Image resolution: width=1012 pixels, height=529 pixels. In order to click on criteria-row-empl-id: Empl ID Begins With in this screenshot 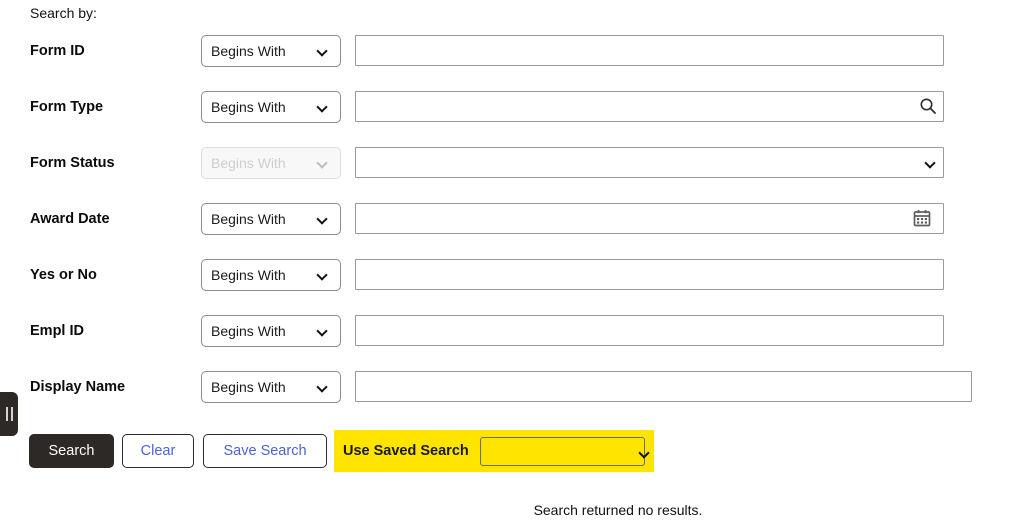, I will do `click(506, 341)`.